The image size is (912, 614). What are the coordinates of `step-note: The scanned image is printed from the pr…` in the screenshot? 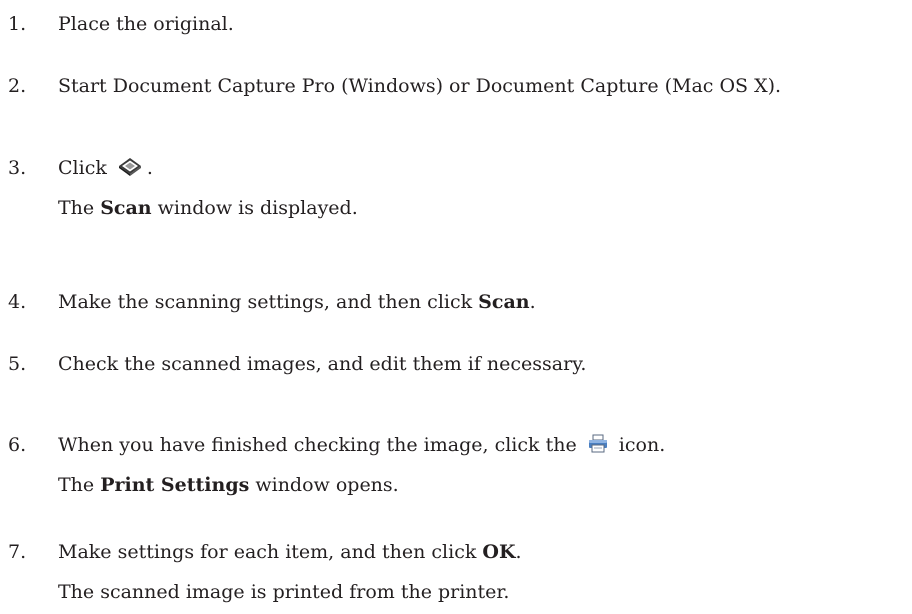 It's located at (284, 592).